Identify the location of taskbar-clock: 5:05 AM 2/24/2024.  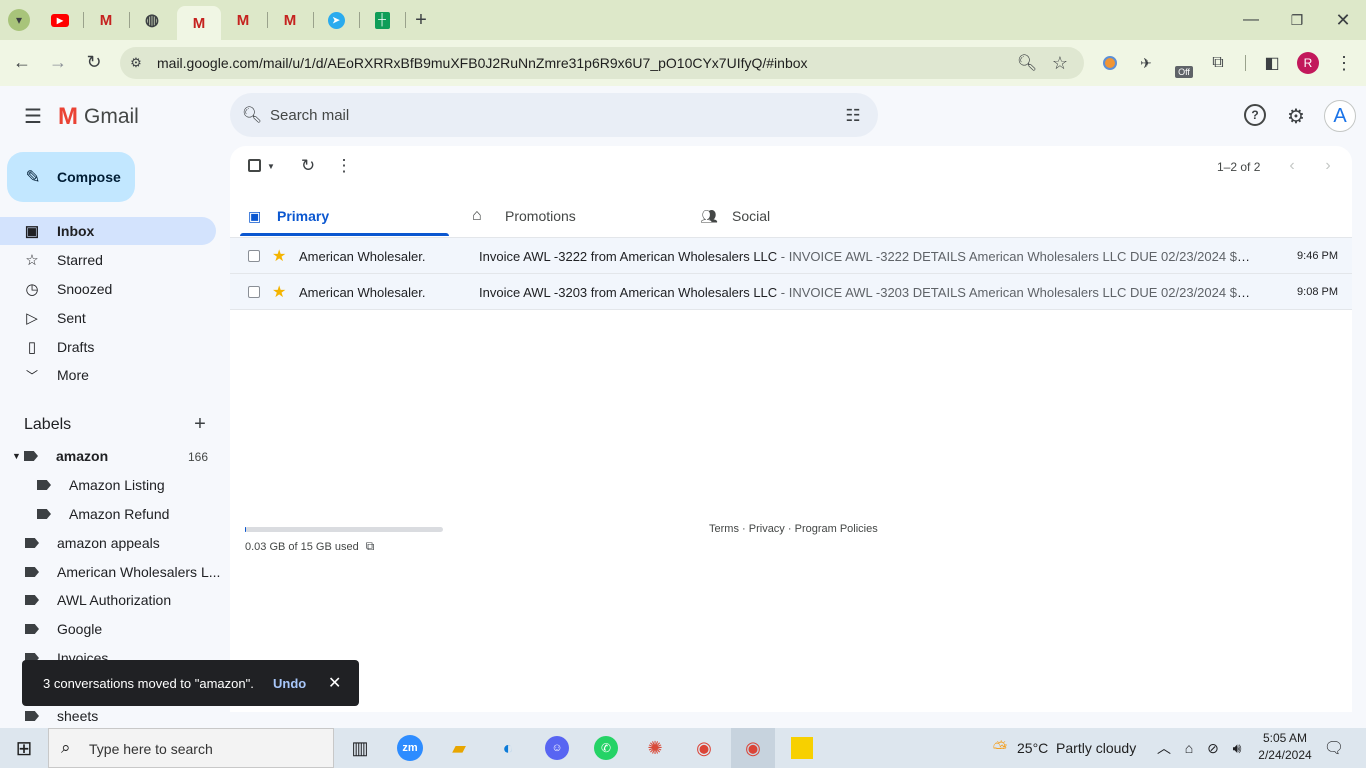
(1285, 746).